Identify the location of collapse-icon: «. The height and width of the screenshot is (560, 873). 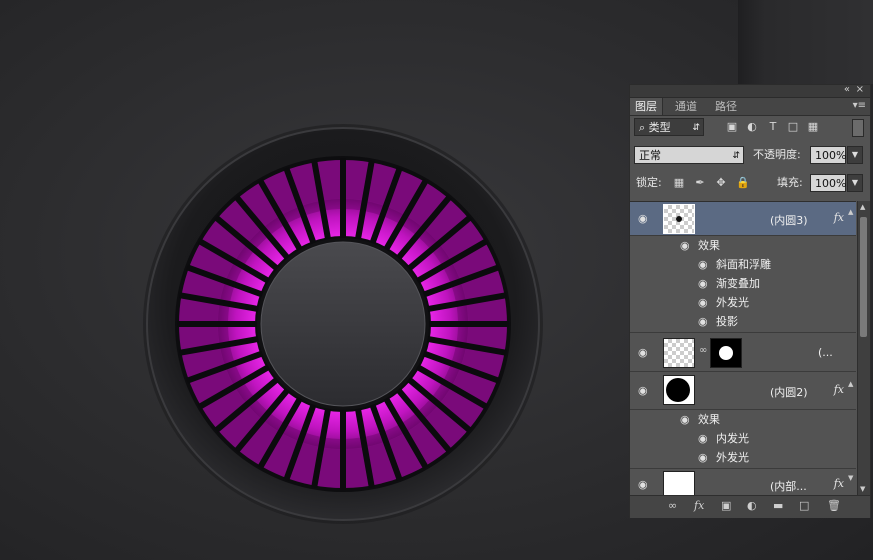
(847, 89).